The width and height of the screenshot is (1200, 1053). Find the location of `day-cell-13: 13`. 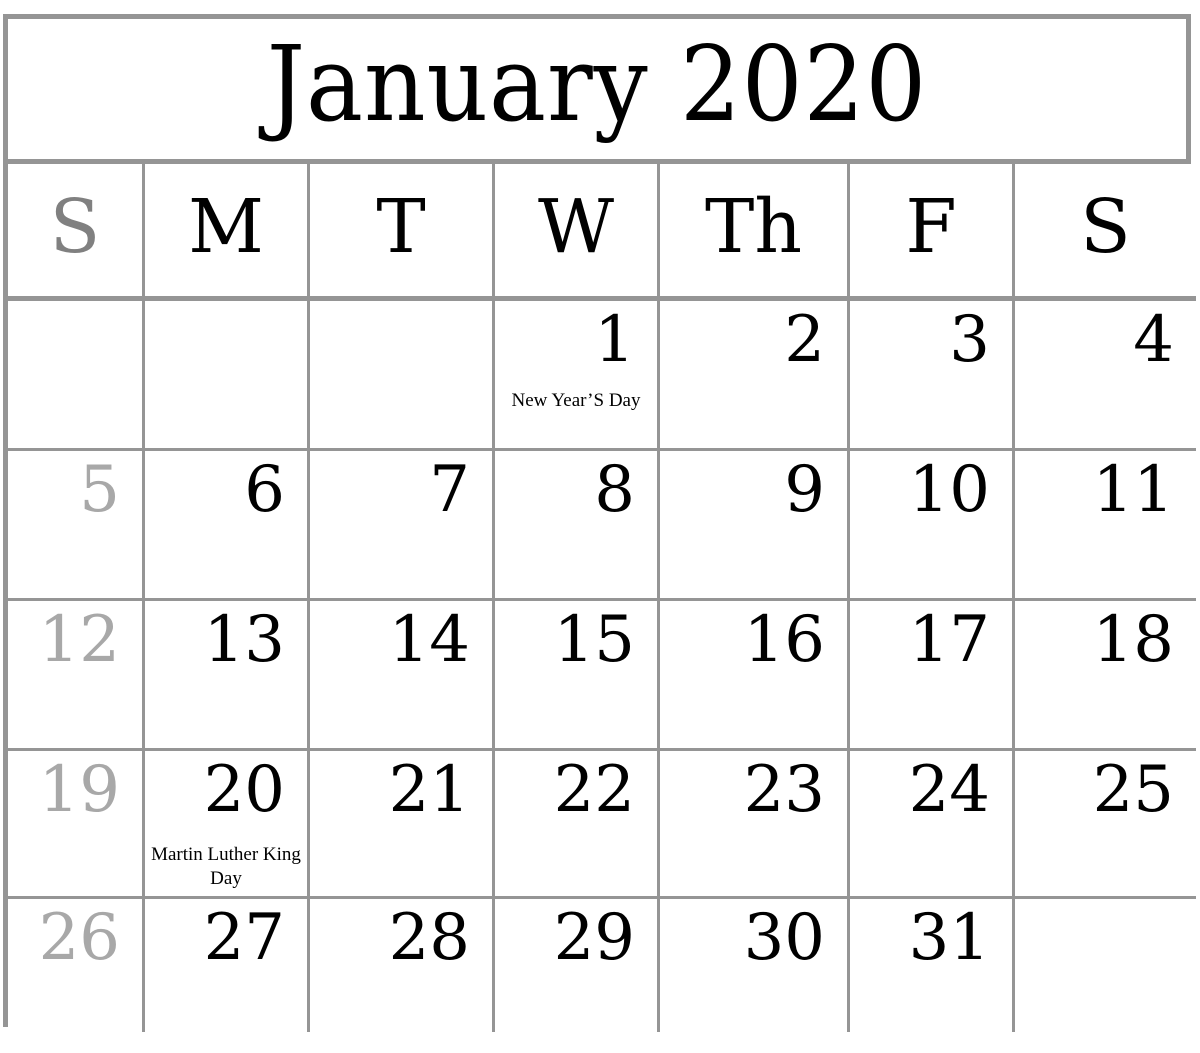

day-cell-13: 13 is located at coordinates (227, 676).